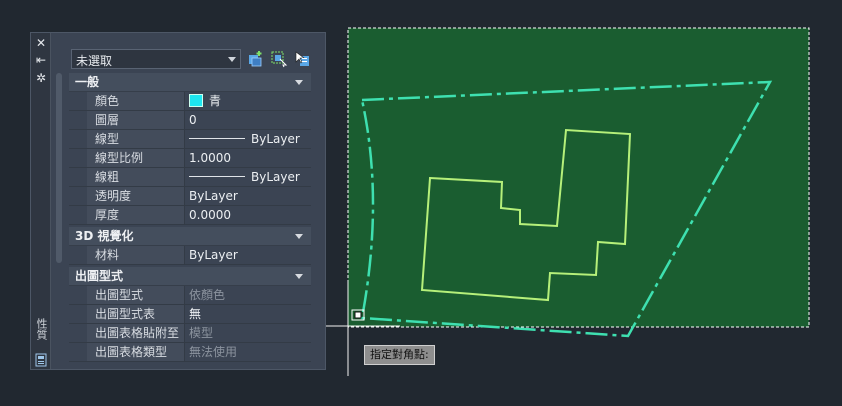 This screenshot has height=406, width=842. What do you see at coordinates (41, 360) in the screenshot?
I see `palette-settings-icon` at bounding box center [41, 360].